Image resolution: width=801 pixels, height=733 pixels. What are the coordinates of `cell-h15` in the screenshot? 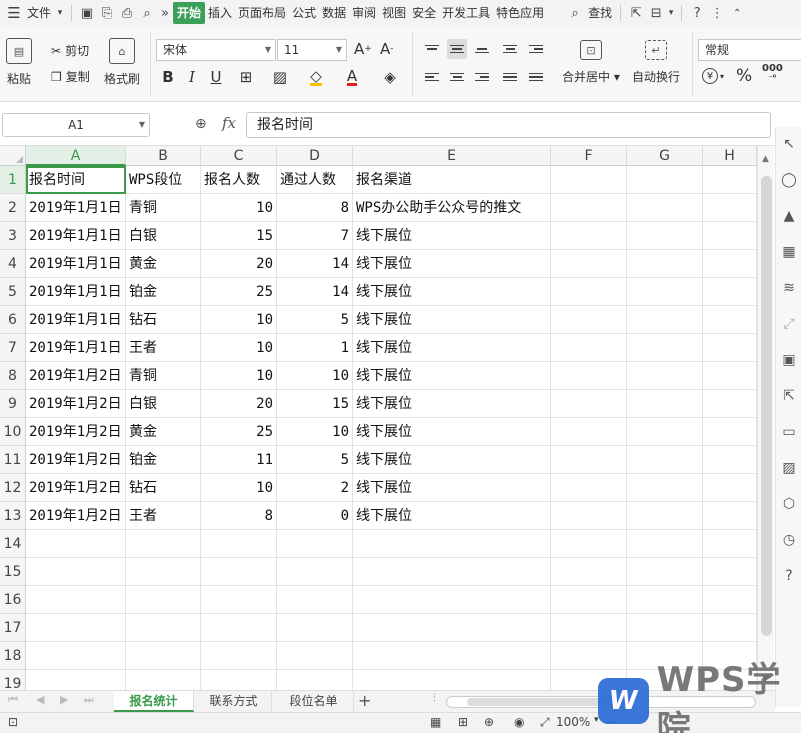 It's located at (730, 572).